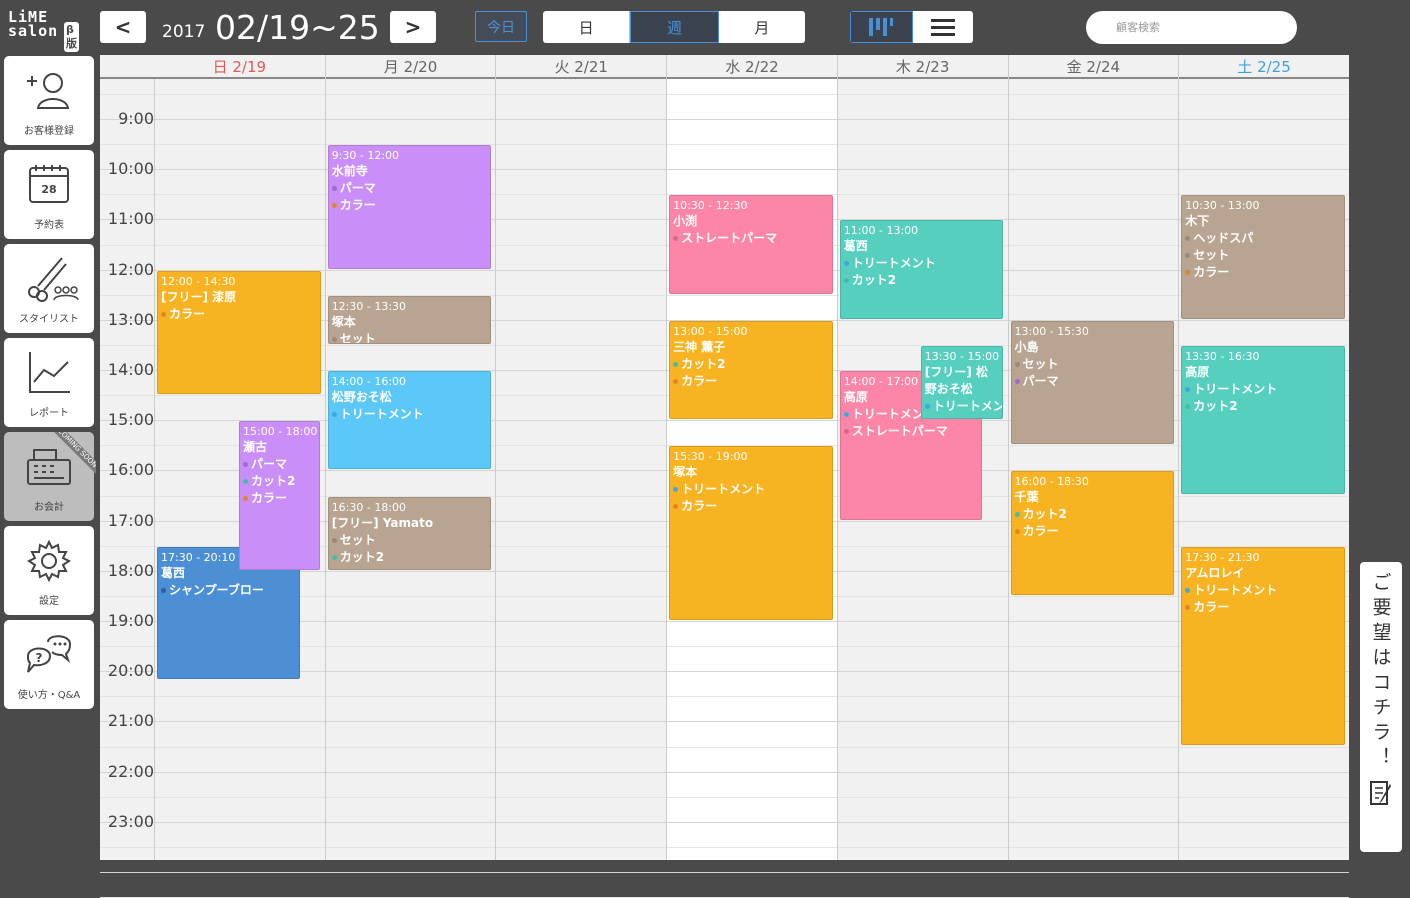 Image resolution: width=1410 pixels, height=898 pixels. What do you see at coordinates (751, 67) in the screenshot?
I see `day-header: 水 2/22` at bounding box center [751, 67].